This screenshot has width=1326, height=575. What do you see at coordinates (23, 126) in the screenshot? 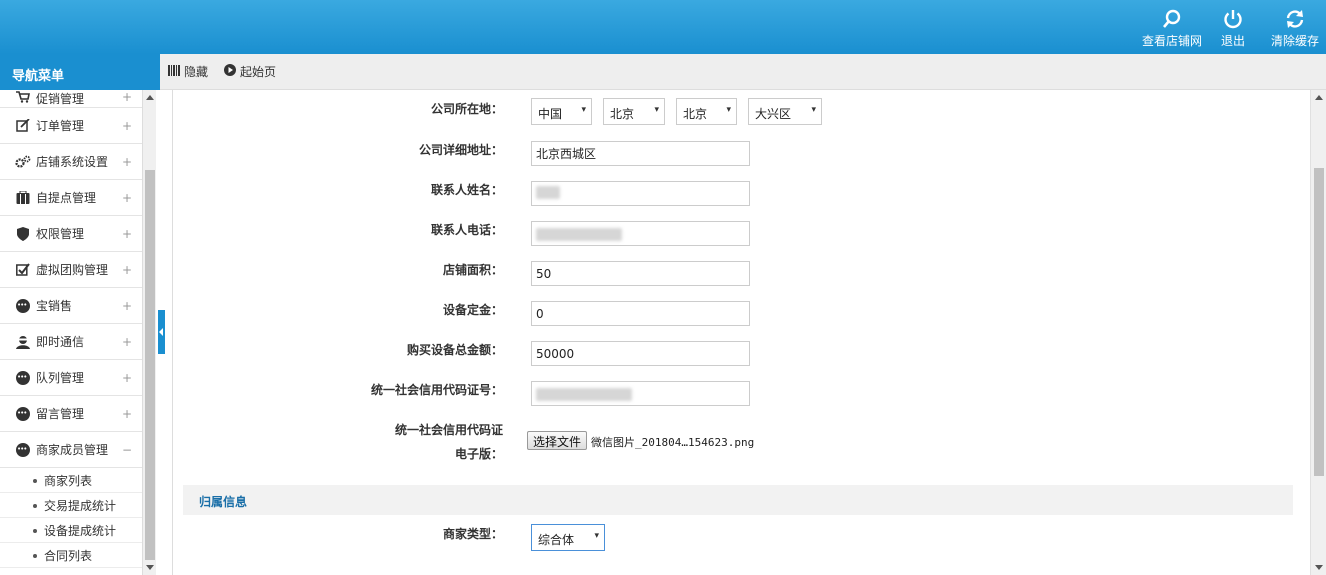
I see `edit-icon` at bounding box center [23, 126].